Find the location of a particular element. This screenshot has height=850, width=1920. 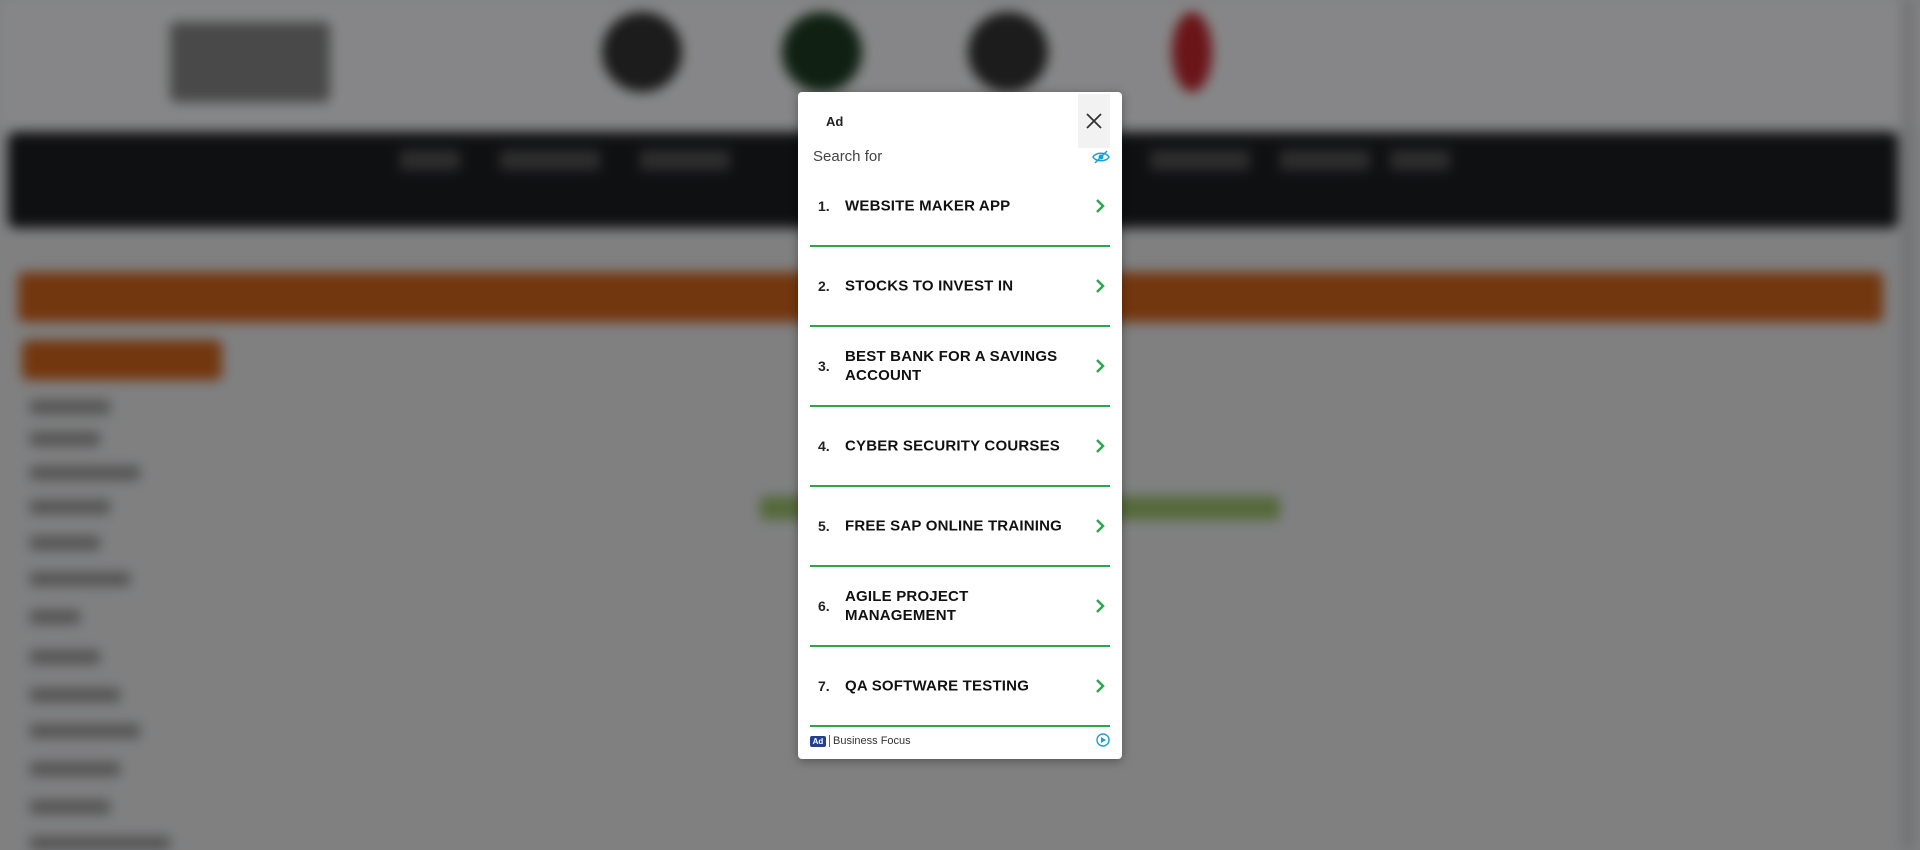

result-number: 6. is located at coordinates (824, 606).